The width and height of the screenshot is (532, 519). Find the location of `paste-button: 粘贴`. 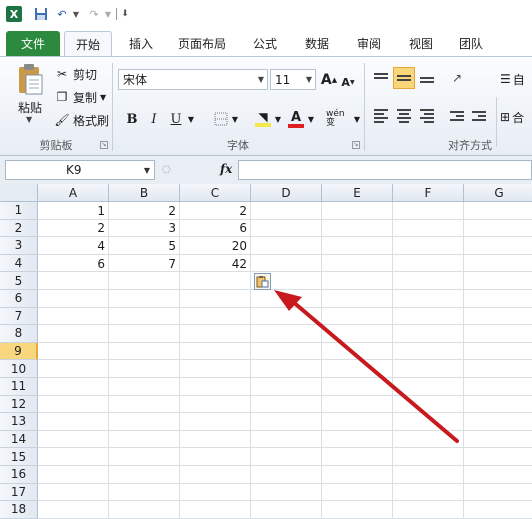

paste-button: 粘贴 is located at coordinates (30, 107).